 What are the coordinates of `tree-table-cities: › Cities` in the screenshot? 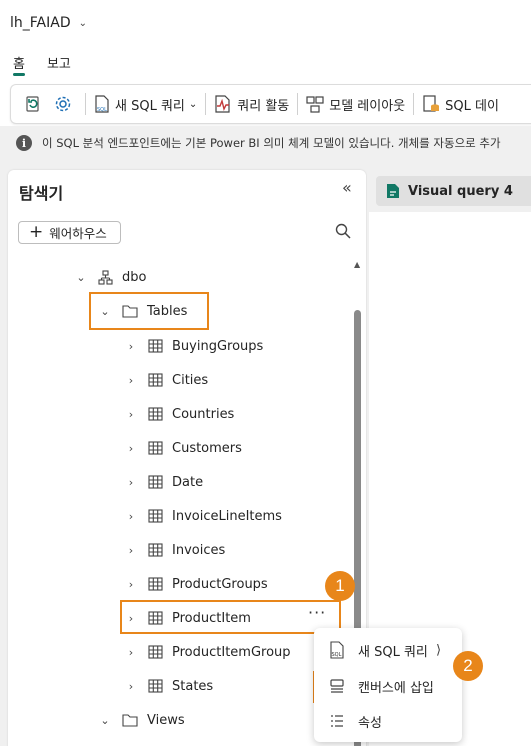 It's located at (167, 380).